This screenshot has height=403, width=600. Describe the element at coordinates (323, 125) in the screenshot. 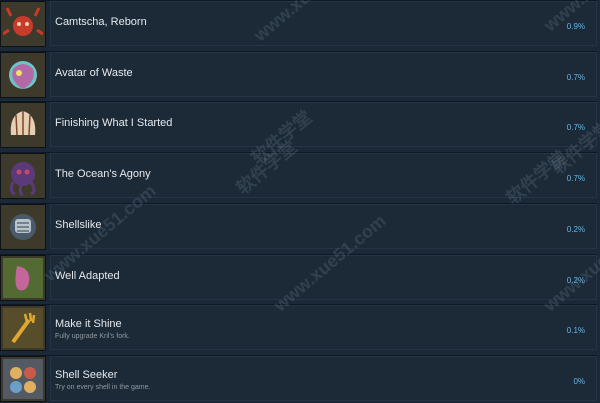

I see `achievement-panel: Finishing What I Started 0.7%` at that location.